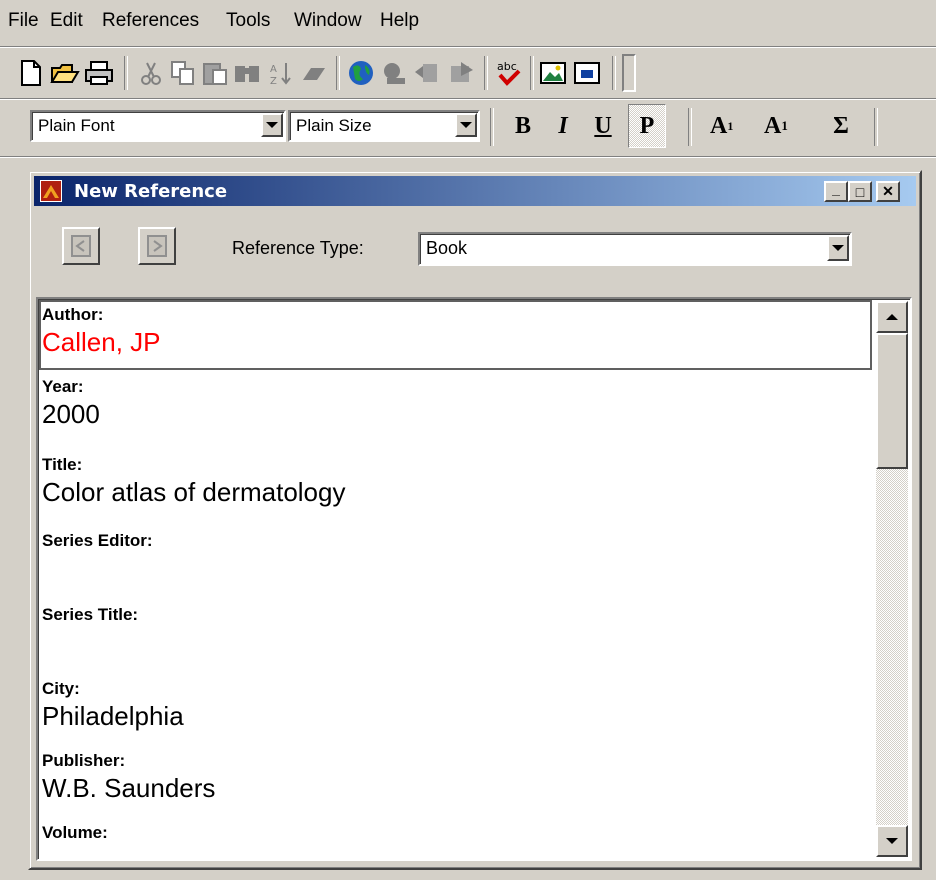 This screenshot has height=880, width=936. I want to click on field-year: Year: 2000, so click(456, 404).